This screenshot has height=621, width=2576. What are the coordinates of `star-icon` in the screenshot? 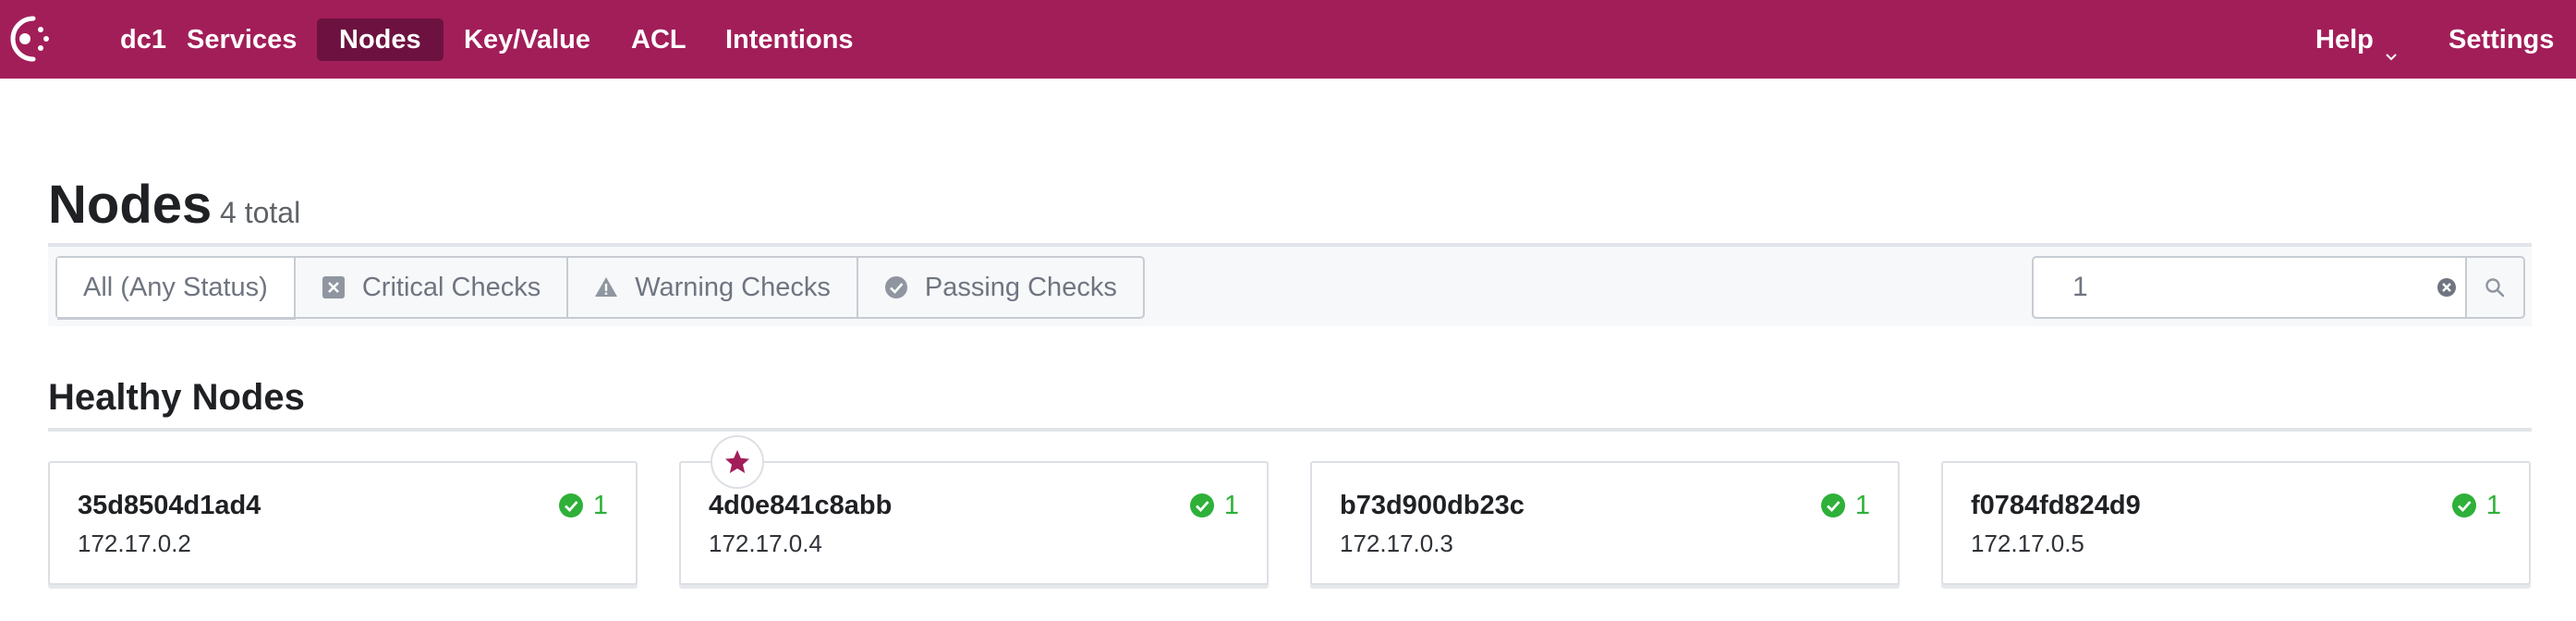 It's located at (737, 461).